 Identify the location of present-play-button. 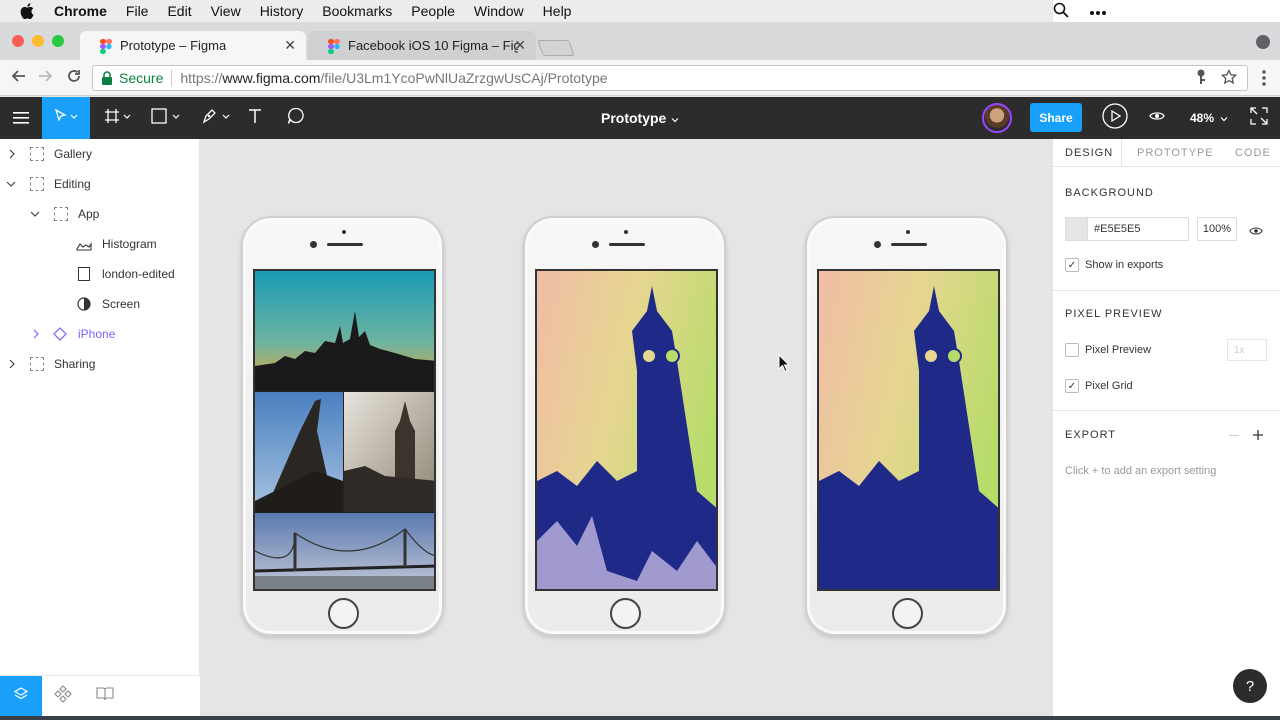
(1115, 118).